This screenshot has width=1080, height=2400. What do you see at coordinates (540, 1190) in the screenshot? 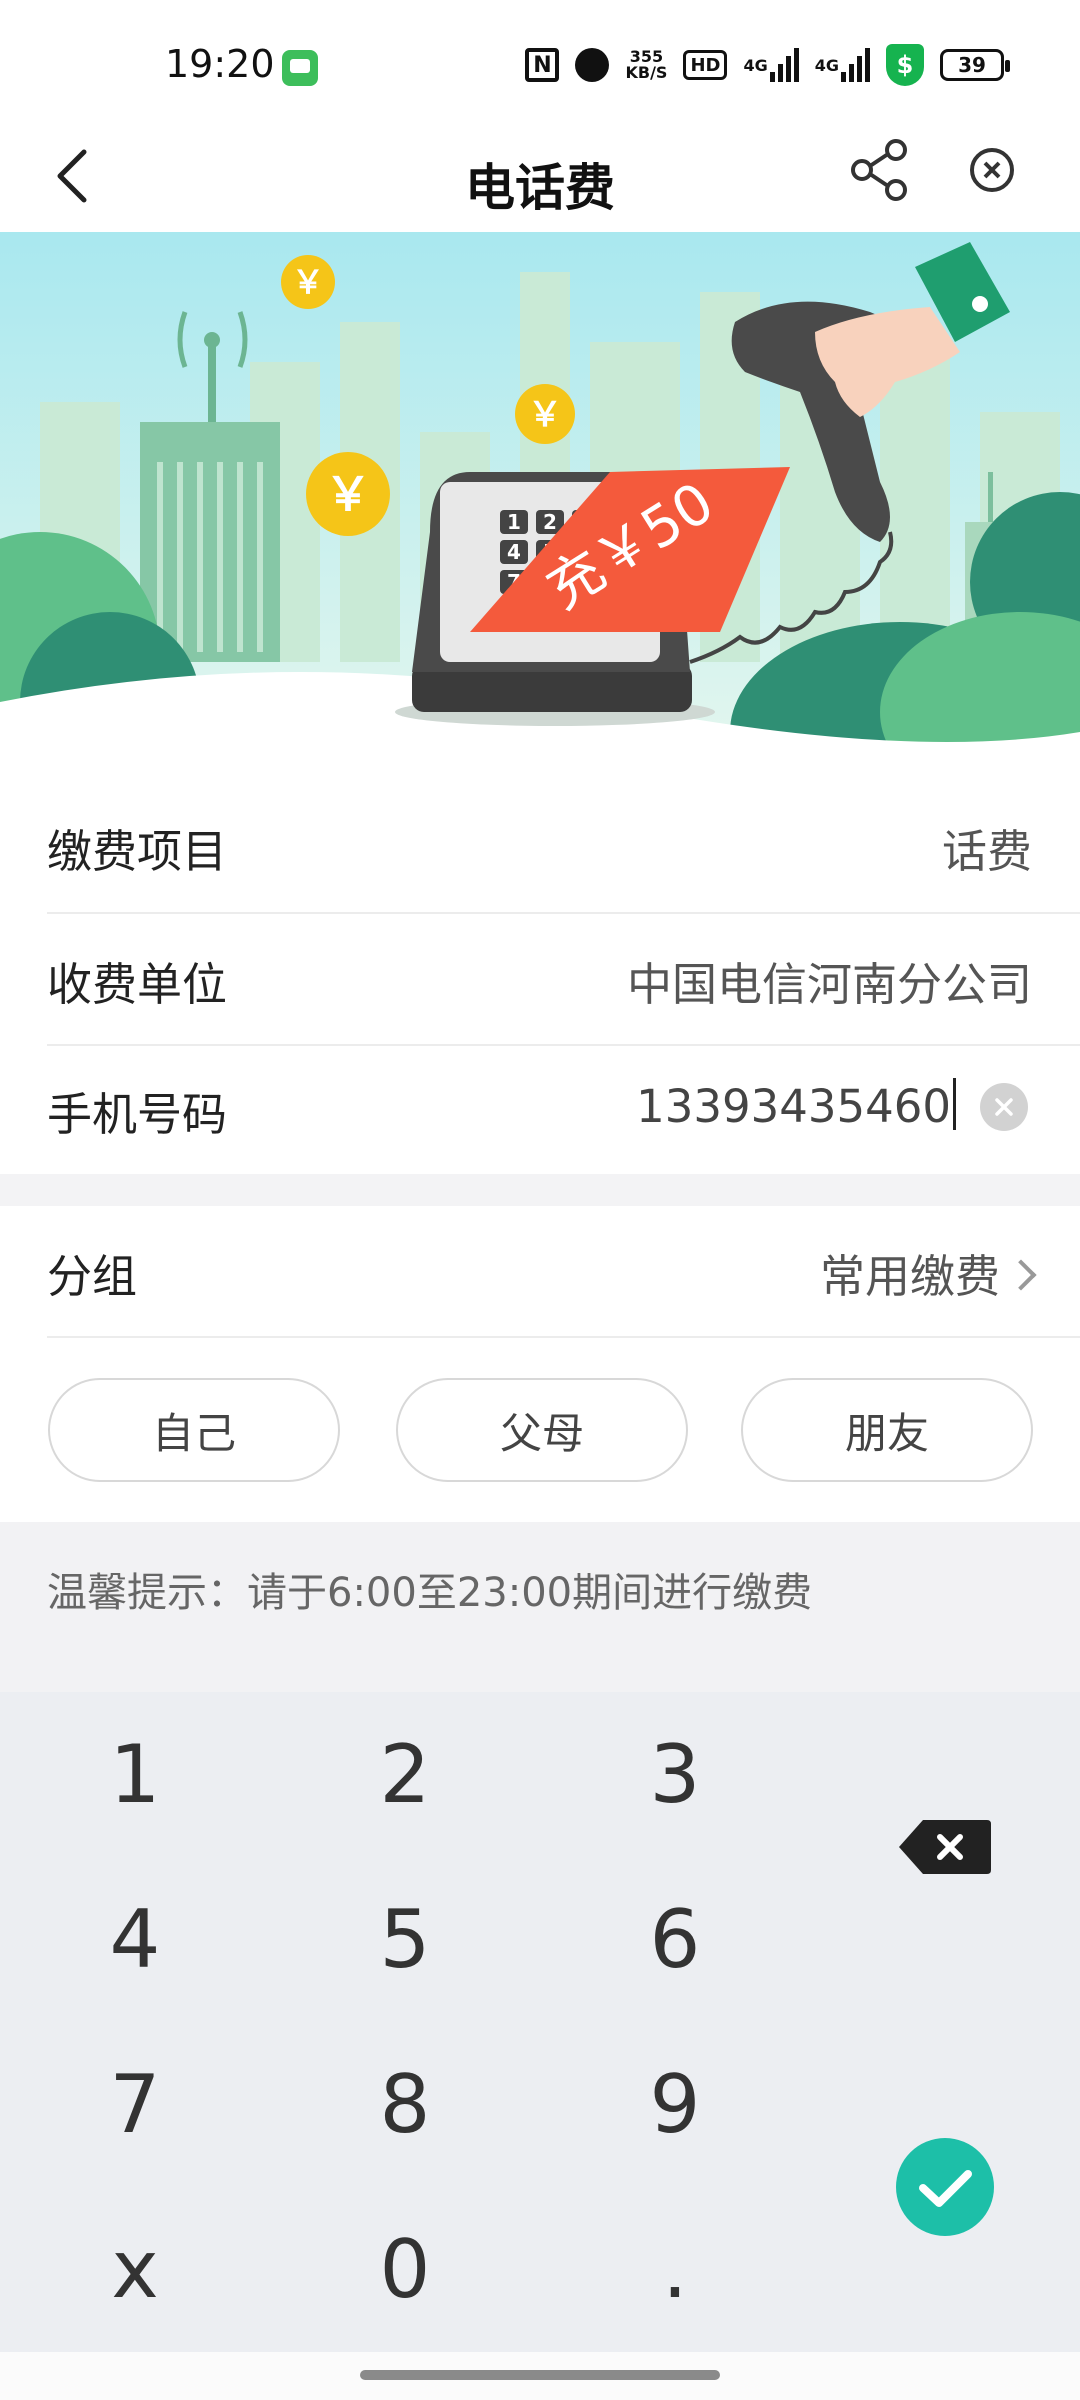
I see `section-gap` at bounding box center [540, 1190].